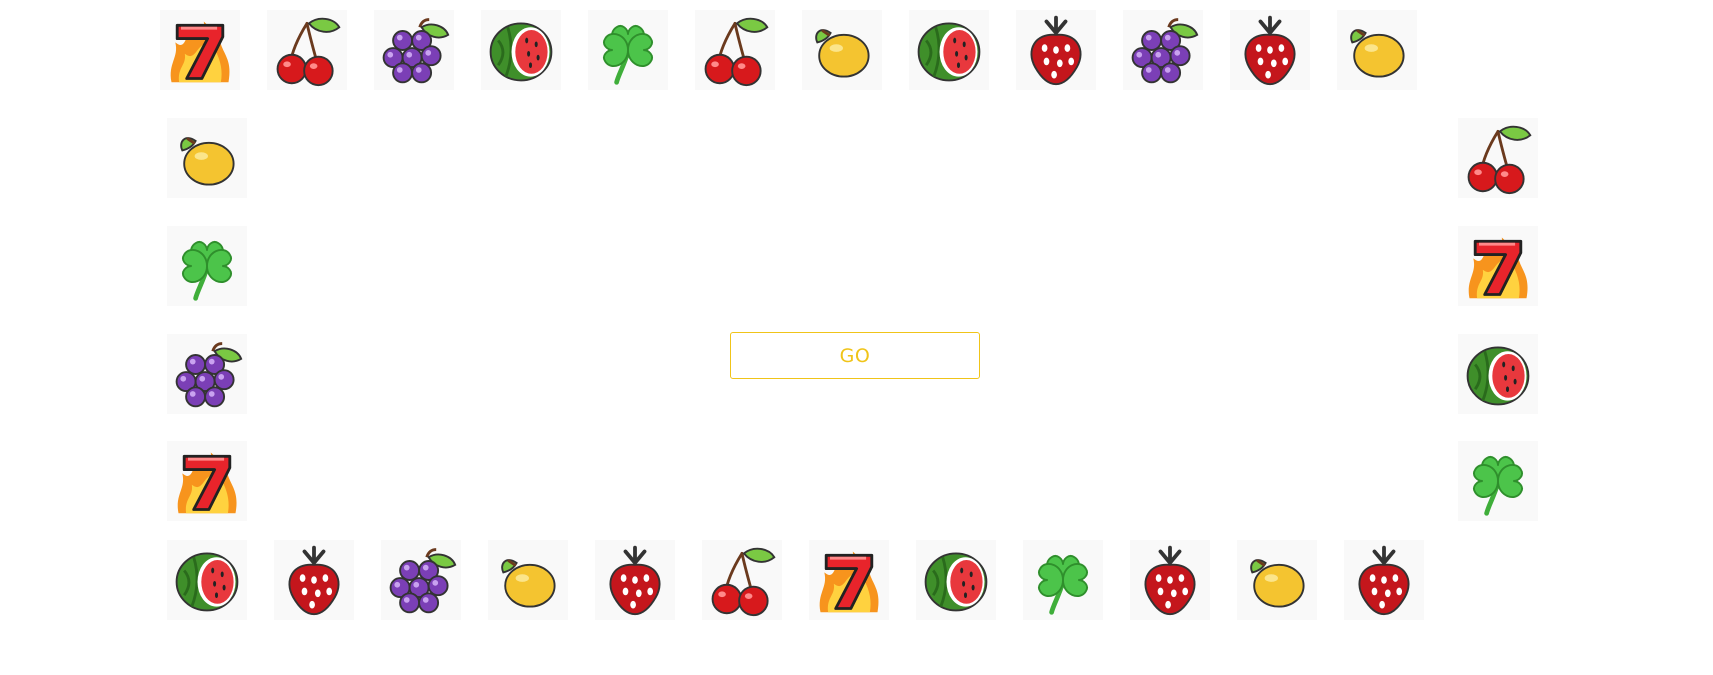 This screenshot has height=675, width=1713. What do you see at coordinates (855, 355) in the screenshot?
I see `go-button: GO` at bounding box center [855, 355].